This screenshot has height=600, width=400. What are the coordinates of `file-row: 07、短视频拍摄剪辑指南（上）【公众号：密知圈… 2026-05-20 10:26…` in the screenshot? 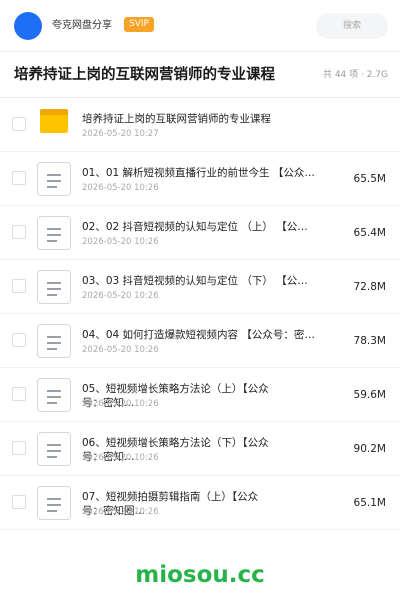 It's located at (200, 503).